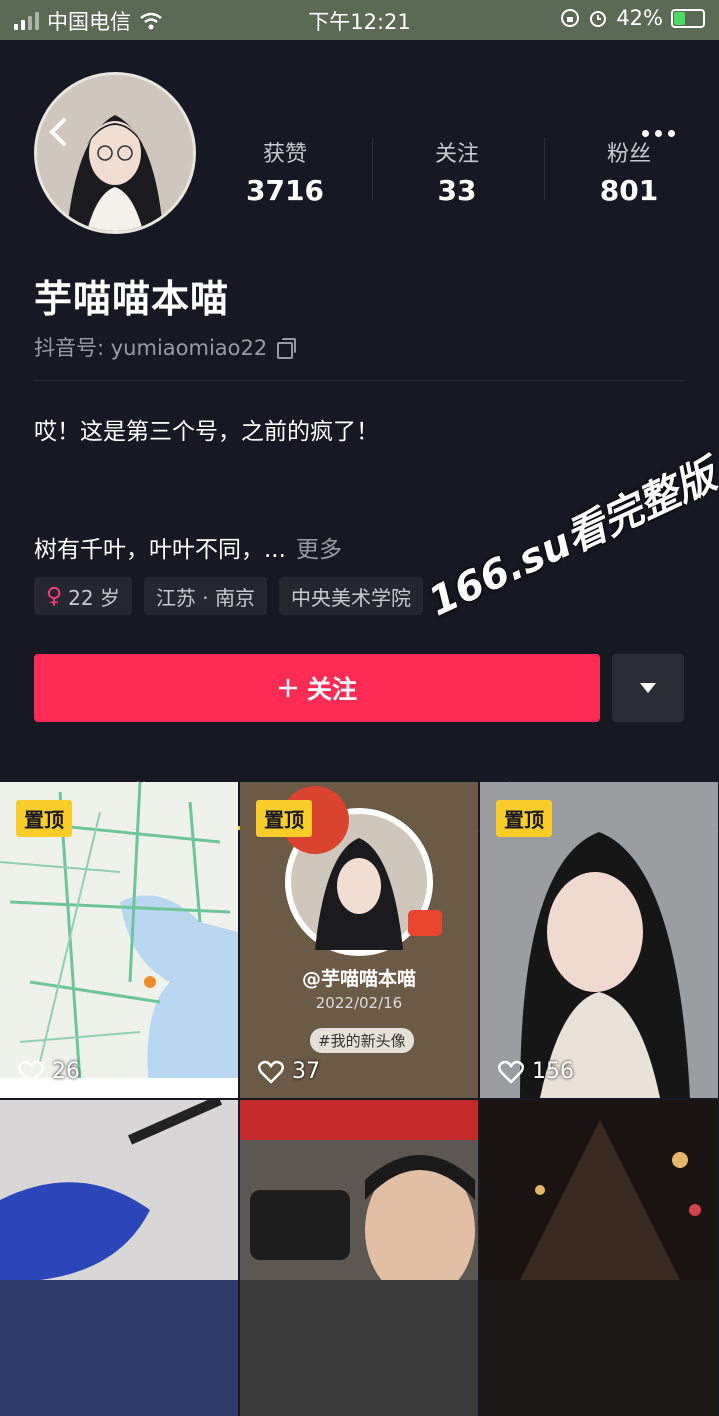  Describe the element at coordinates (205, 596) in the screenshot. I see `tag-location: 江苏 · 南京` at that location.